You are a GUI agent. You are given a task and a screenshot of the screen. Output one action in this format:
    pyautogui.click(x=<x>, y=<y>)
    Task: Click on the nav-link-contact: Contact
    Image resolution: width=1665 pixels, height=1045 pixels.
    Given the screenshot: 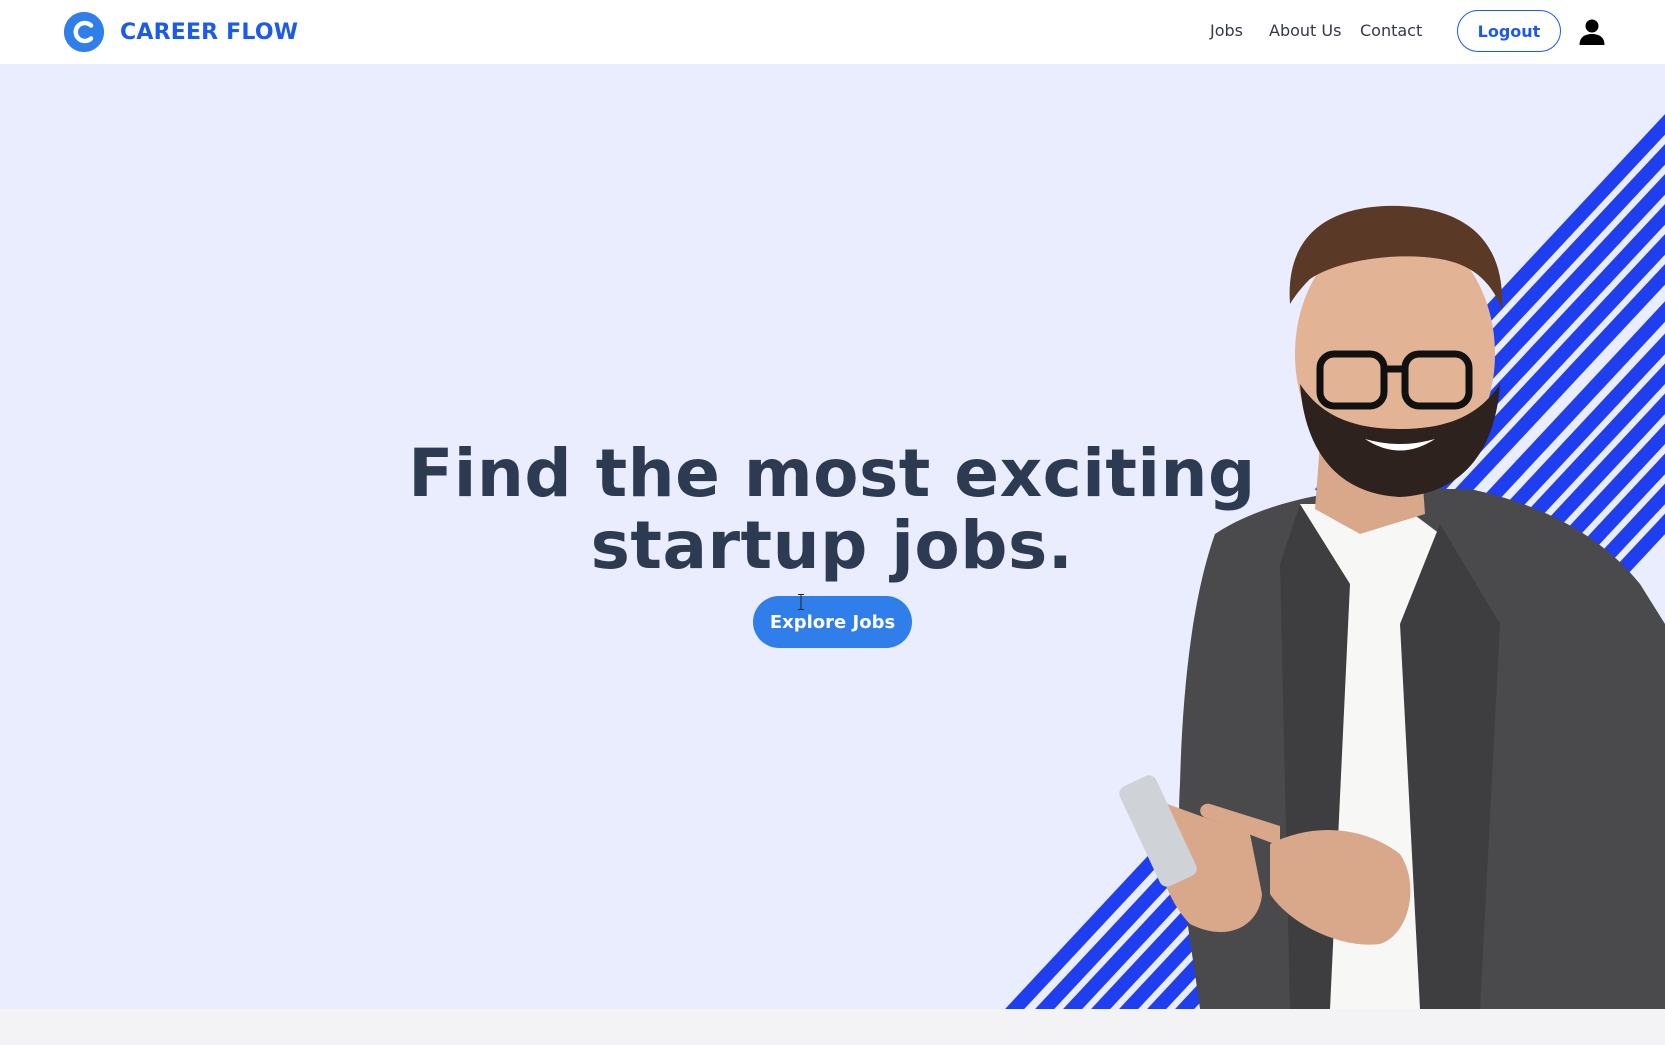 What is the action you would take?
    pyautogui.click(x=1391, y=30)
    